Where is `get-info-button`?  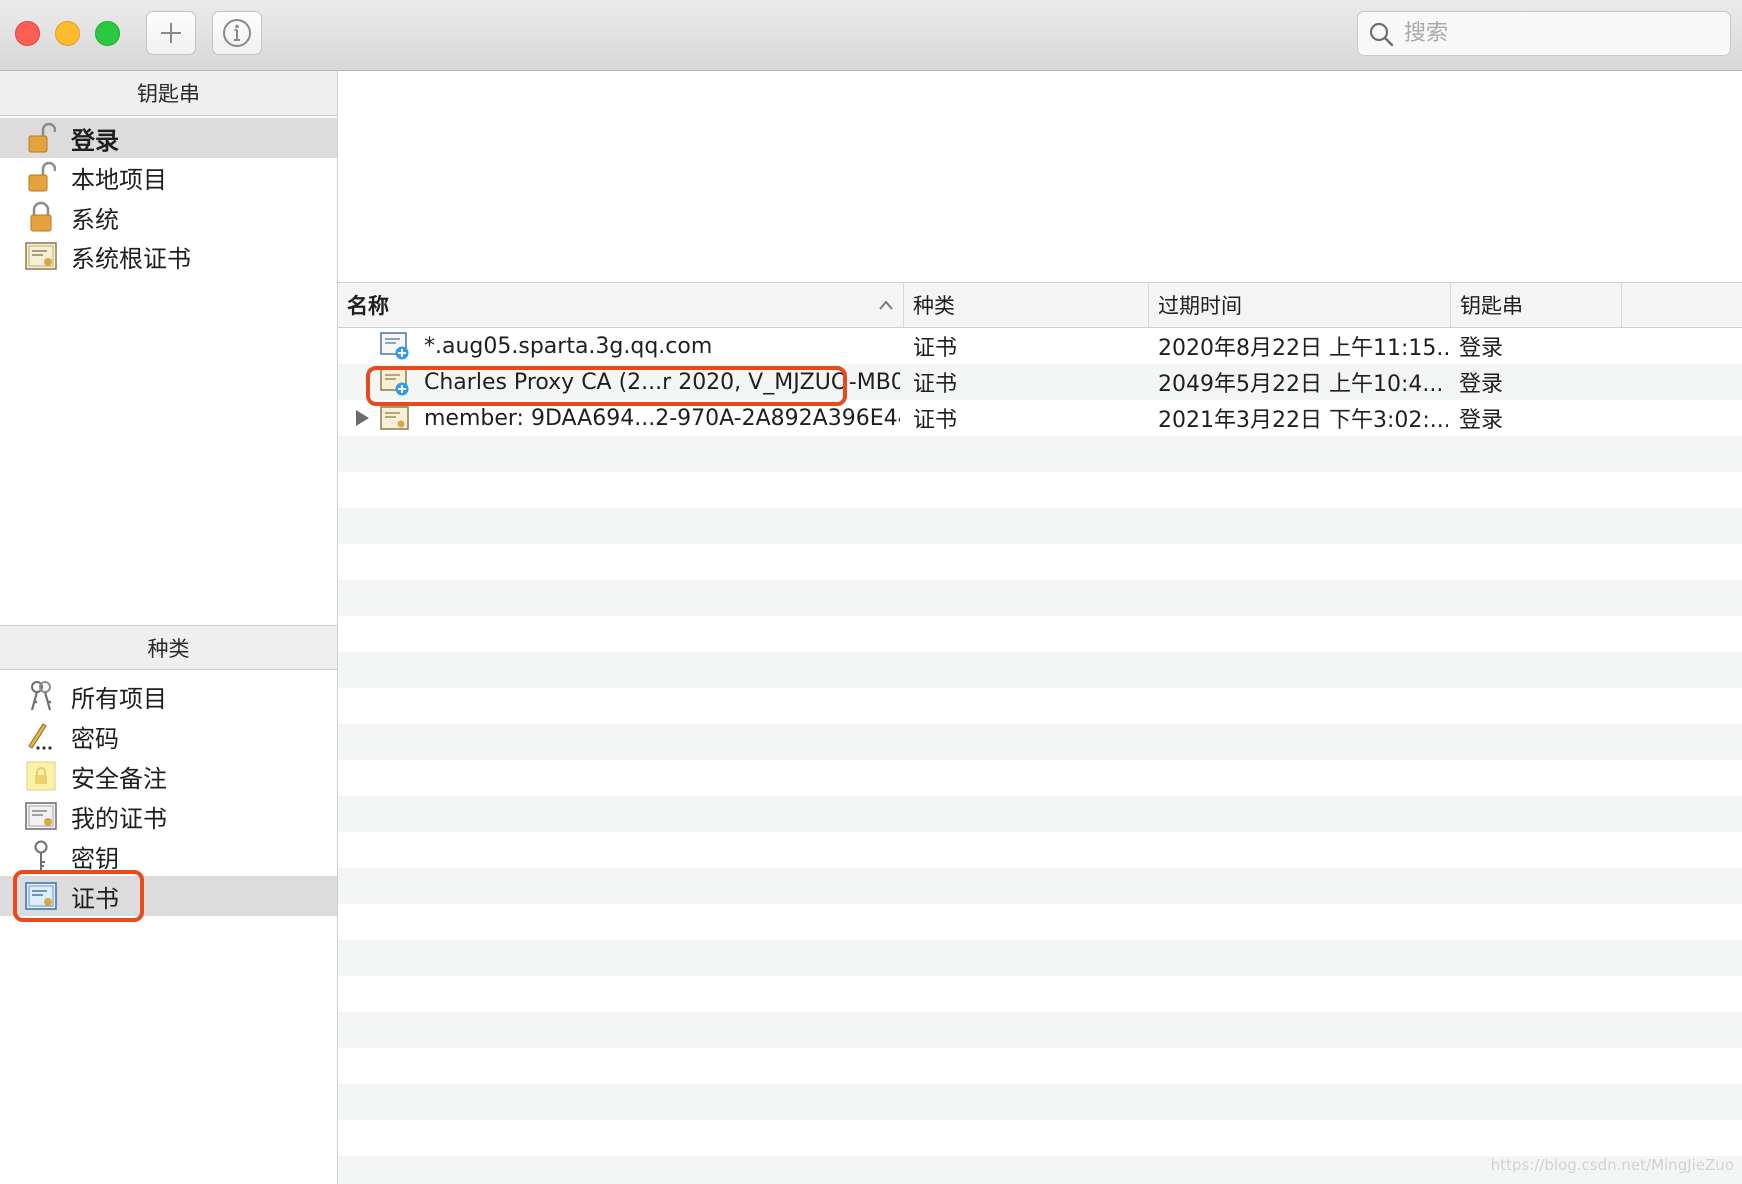 get-info-button is located at coordinates (237, 33).